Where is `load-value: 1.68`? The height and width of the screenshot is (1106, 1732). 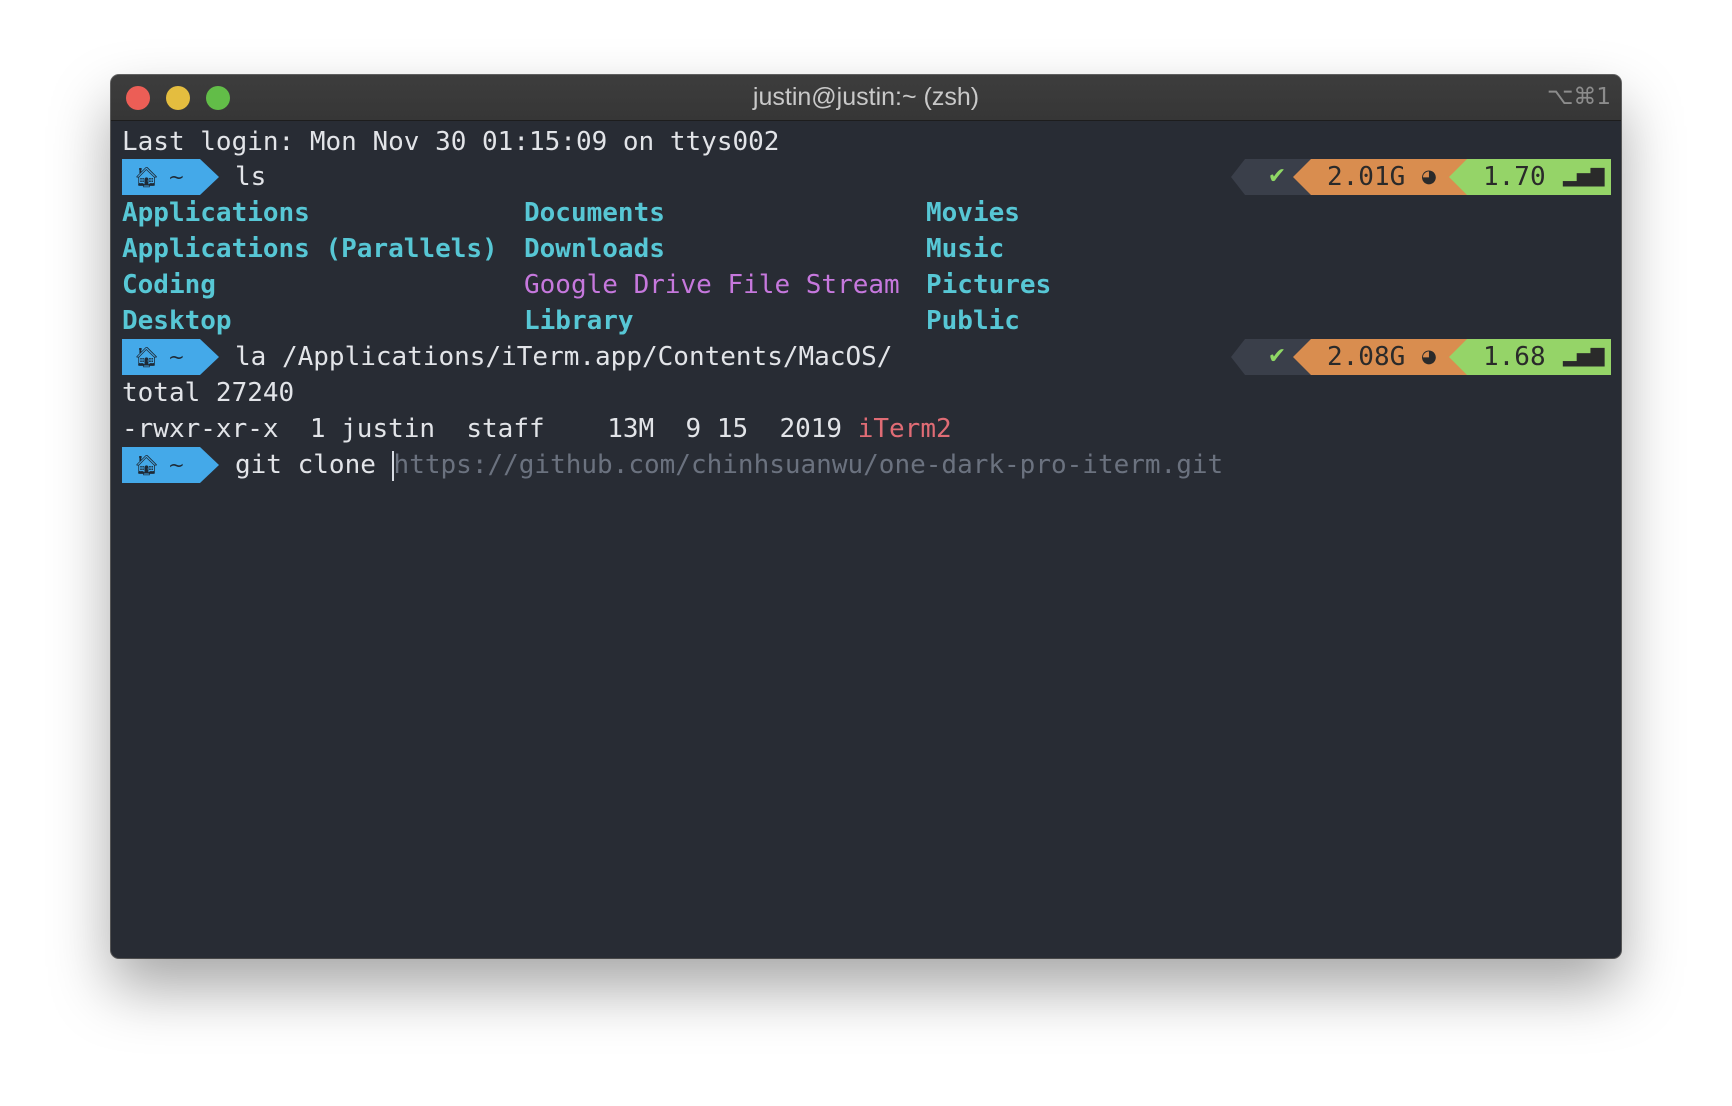 load-value: 1.68 is located at coordinates (1514, 357).